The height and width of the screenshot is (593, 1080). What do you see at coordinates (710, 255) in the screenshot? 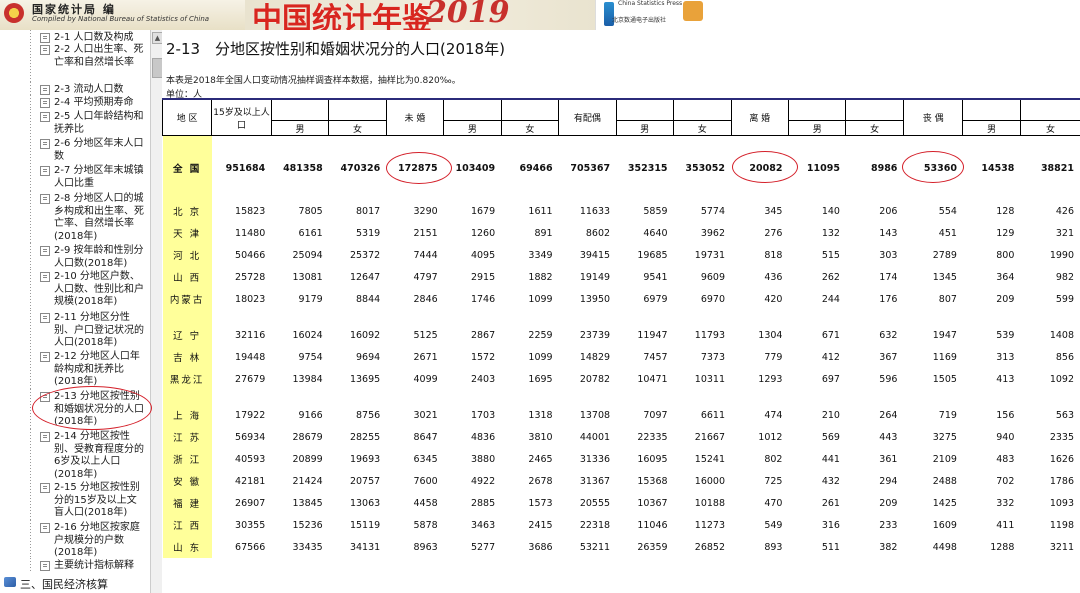
I see `value-cell: 19731` at bounding box center [710, 255].